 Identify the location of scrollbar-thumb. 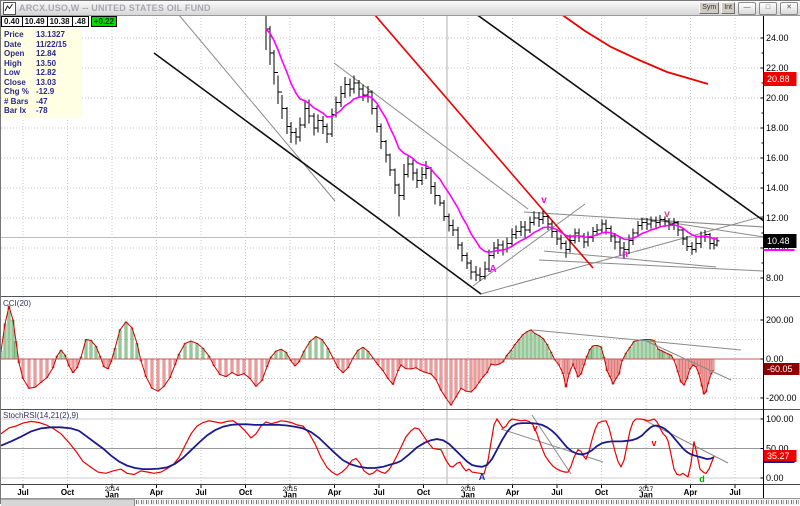
(68, 502).